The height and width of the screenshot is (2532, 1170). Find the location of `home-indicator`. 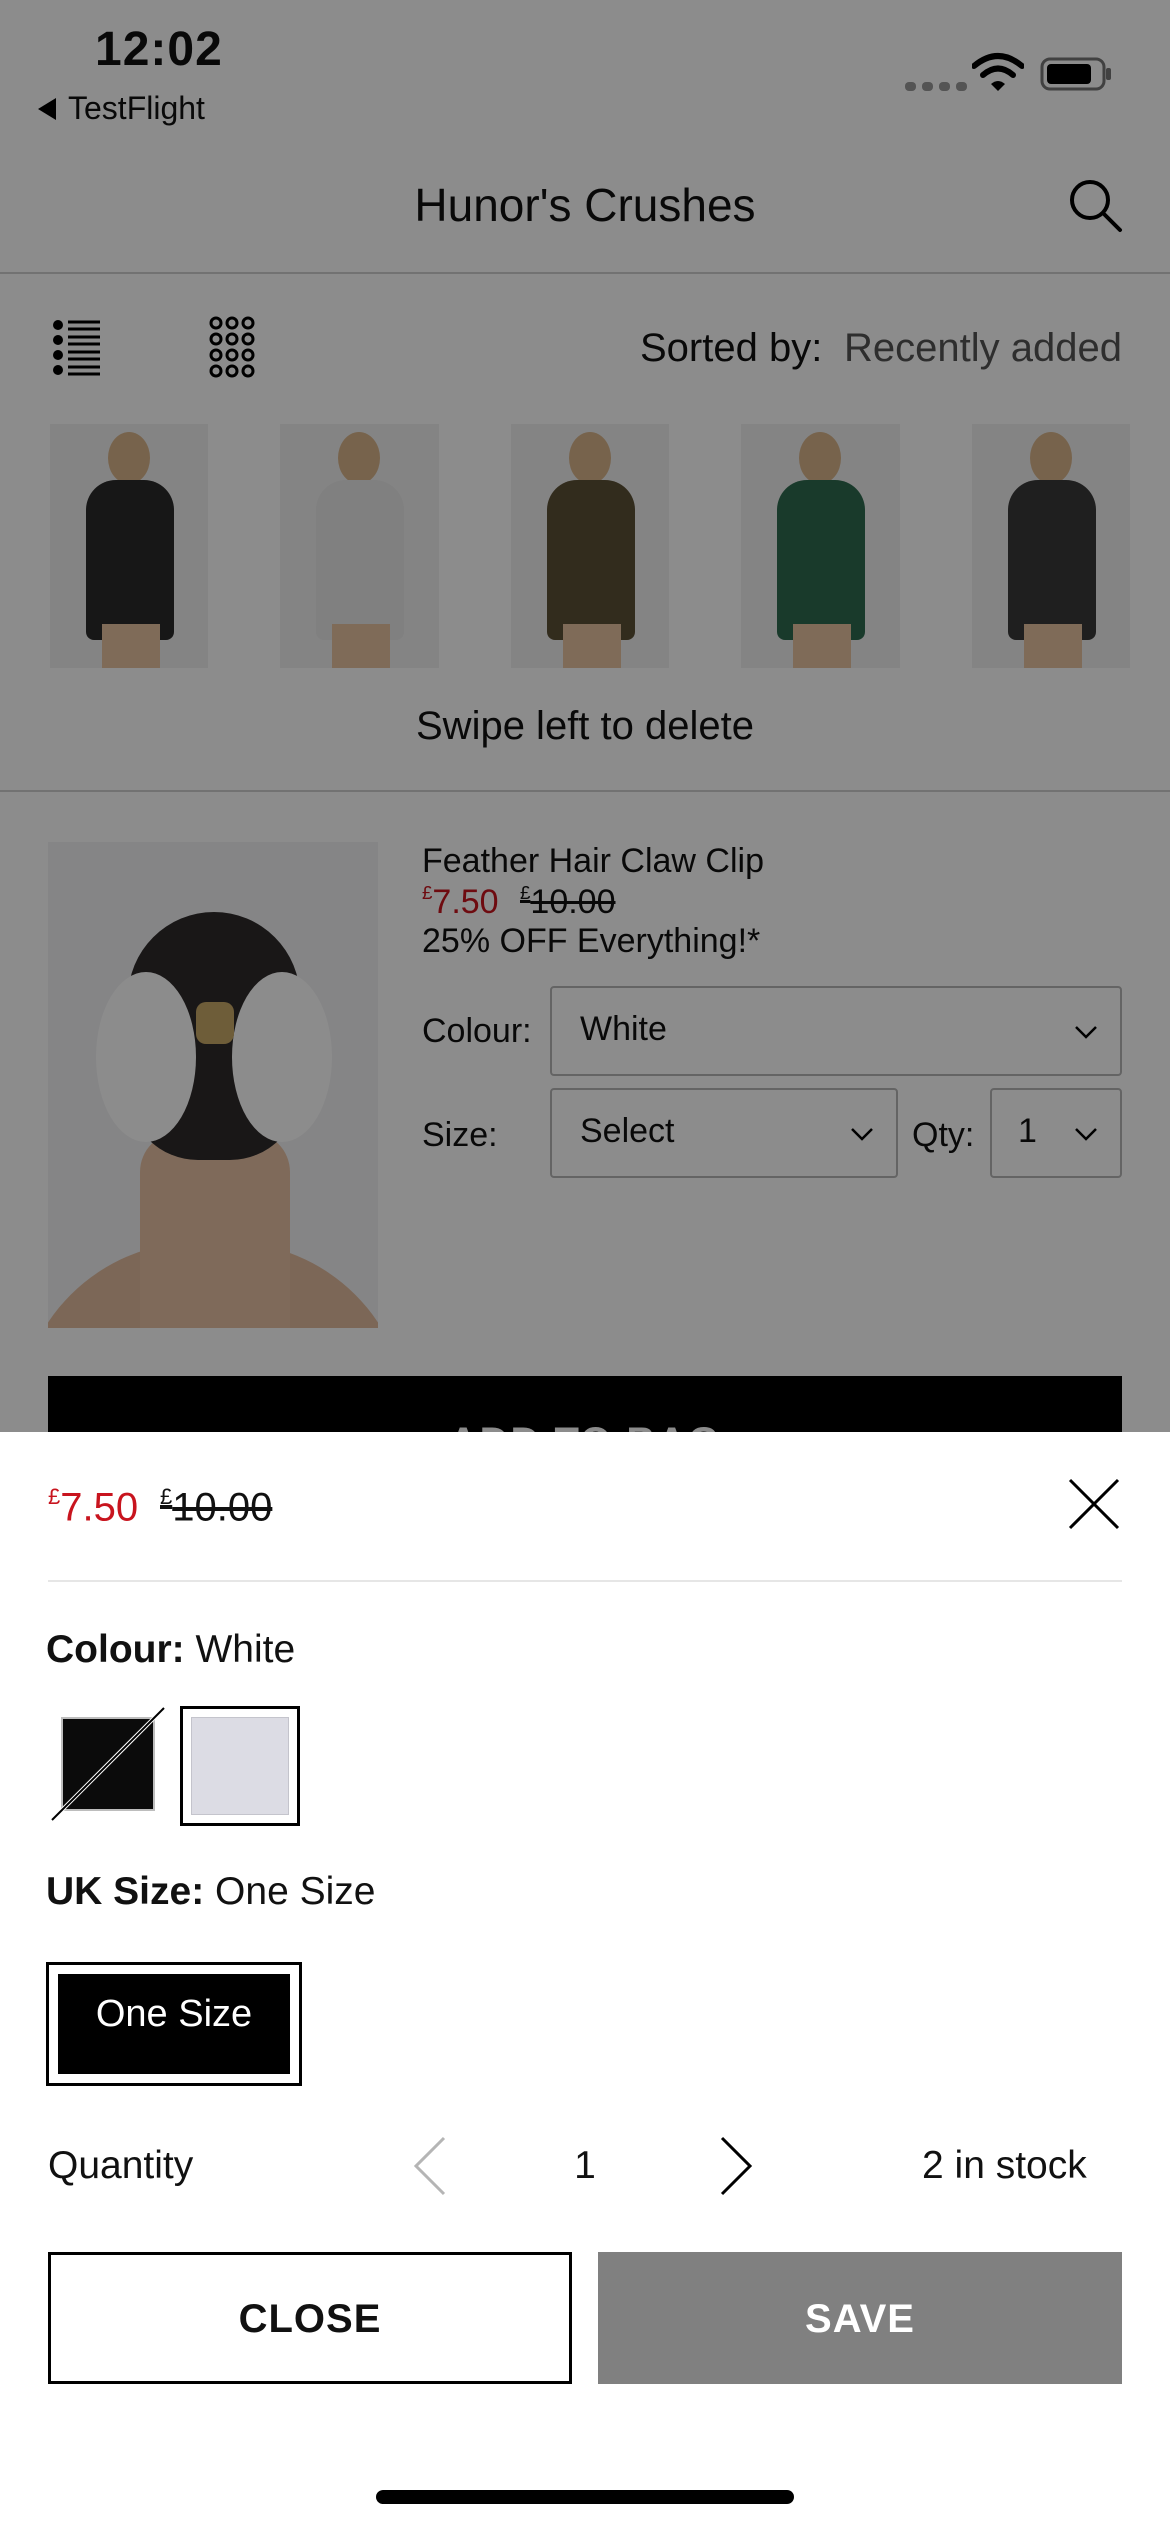

home-indicator is located at coordinates (585, 2497).